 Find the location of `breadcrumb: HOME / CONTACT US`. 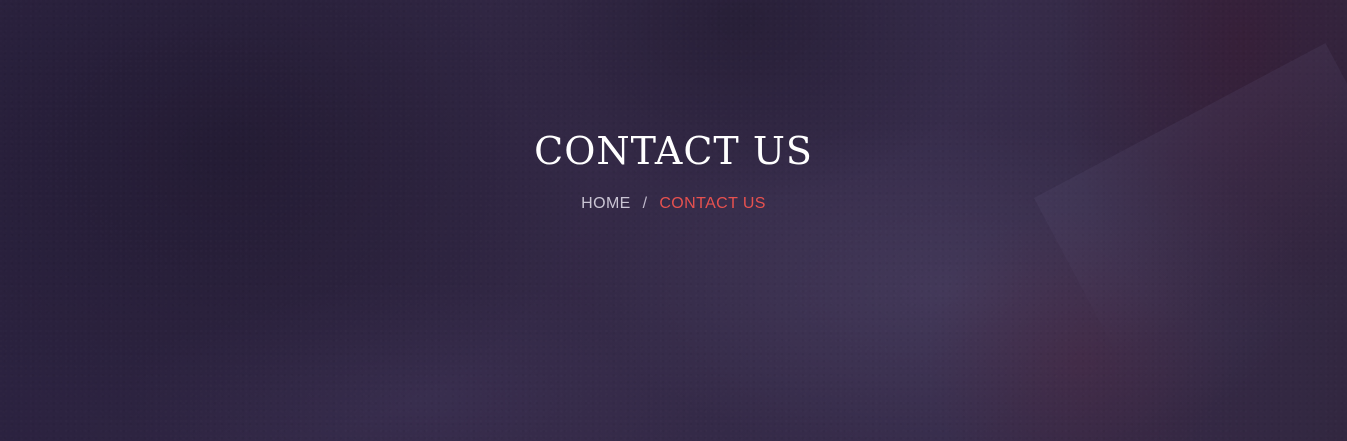

breadcrumb: HOME / CONTACT US is located at coordinates (673, 204).